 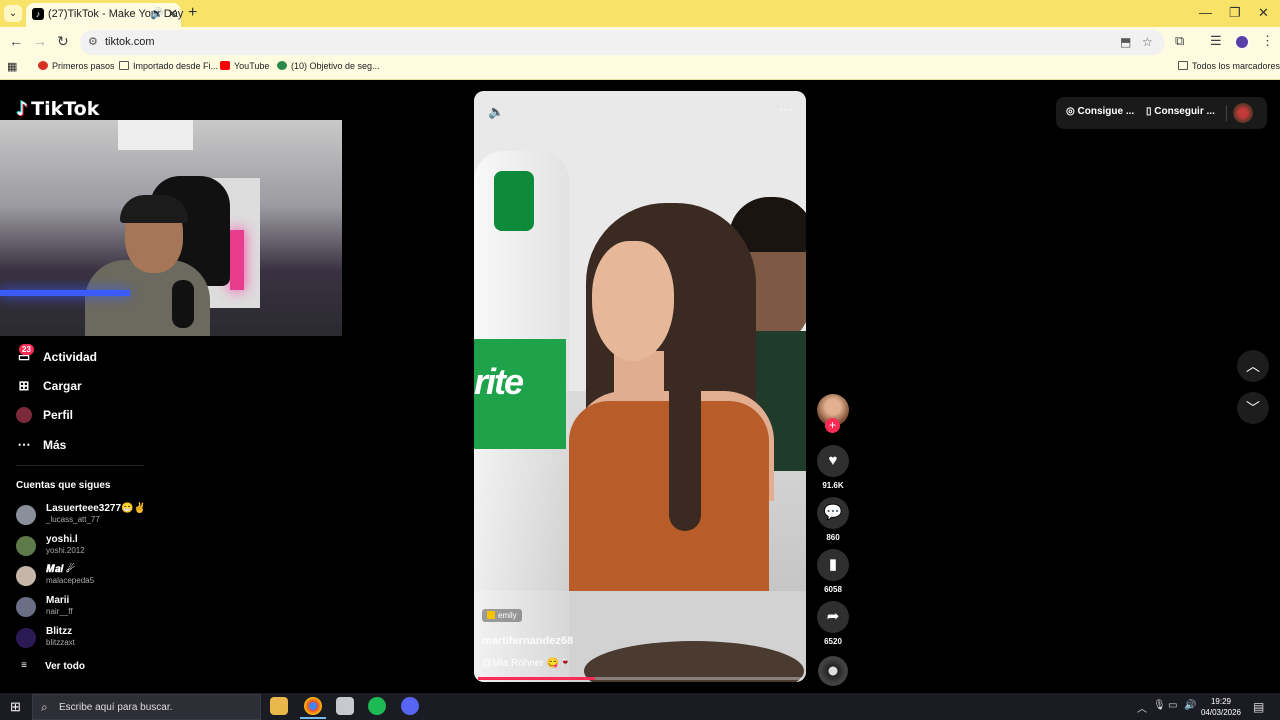 I want to click on followed-account: 𝑴𝒂𝒊 ☄ malacepeda5, so click(x=96, y=577).